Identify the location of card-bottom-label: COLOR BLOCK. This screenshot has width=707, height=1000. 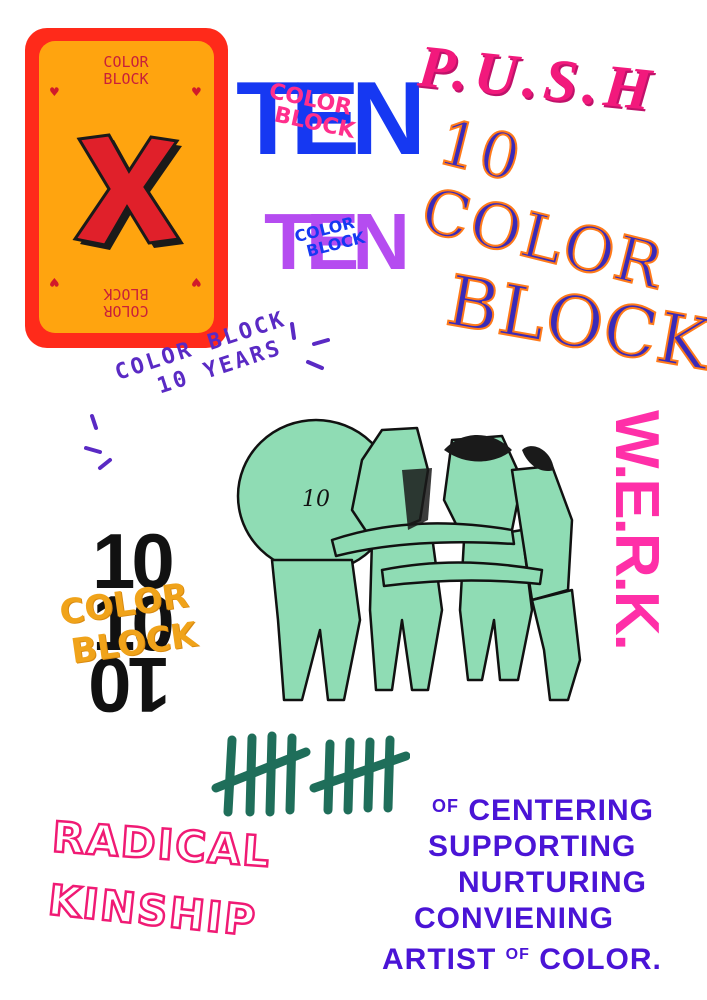
(126, 302).